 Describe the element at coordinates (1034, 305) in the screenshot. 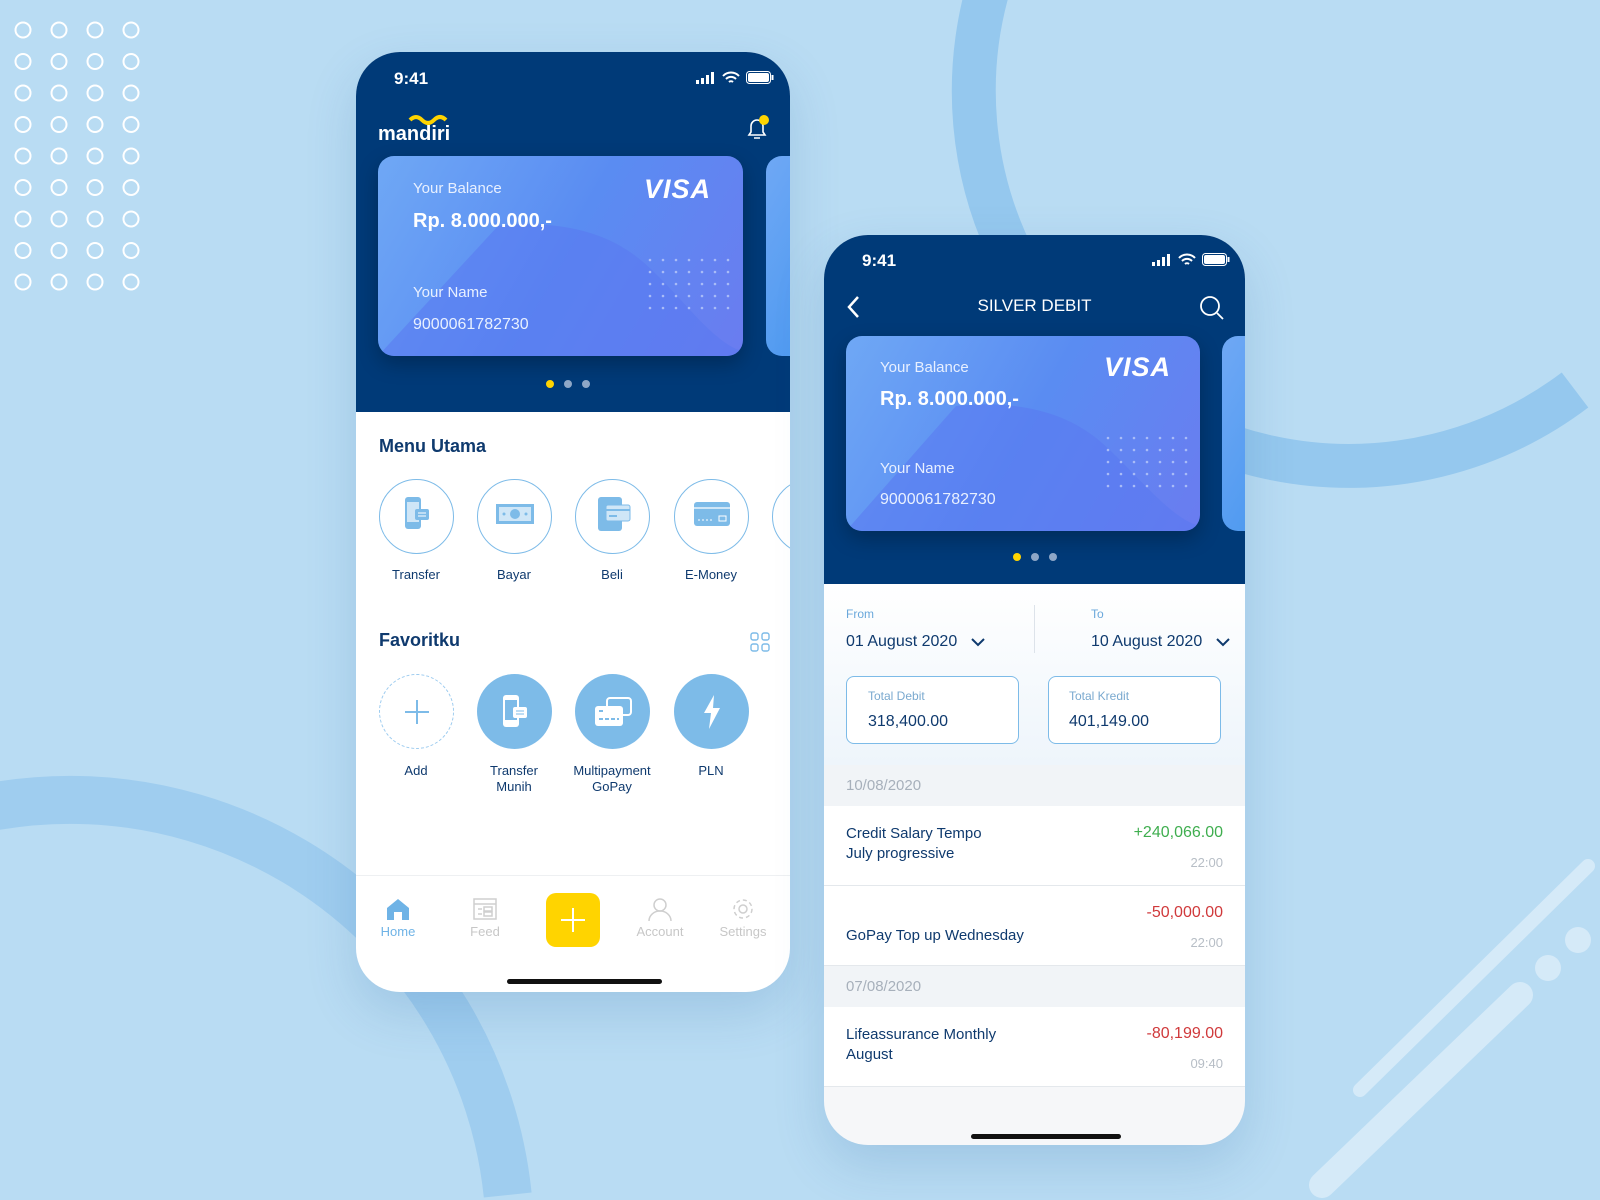

I see `page-title: SILVER DEBIT` at that location.